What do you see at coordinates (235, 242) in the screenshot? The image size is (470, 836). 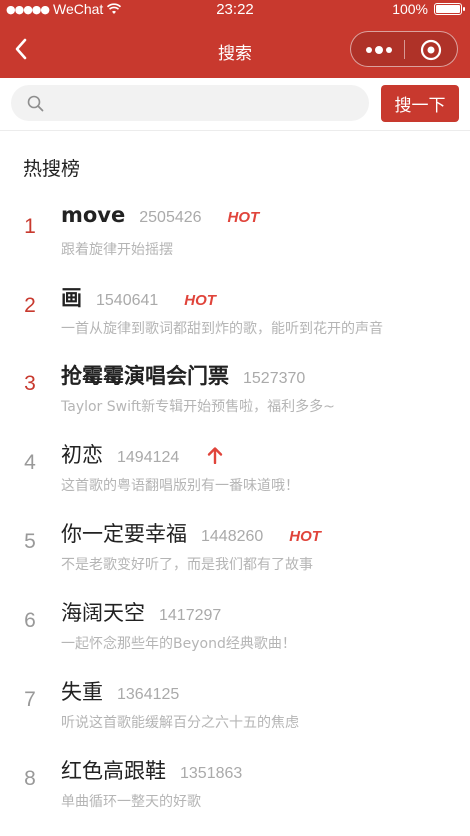 I see `hot-list-item: 1 move 2505426 HOT 跟着旋律开始摇摆` at bounding box center [235, 242].